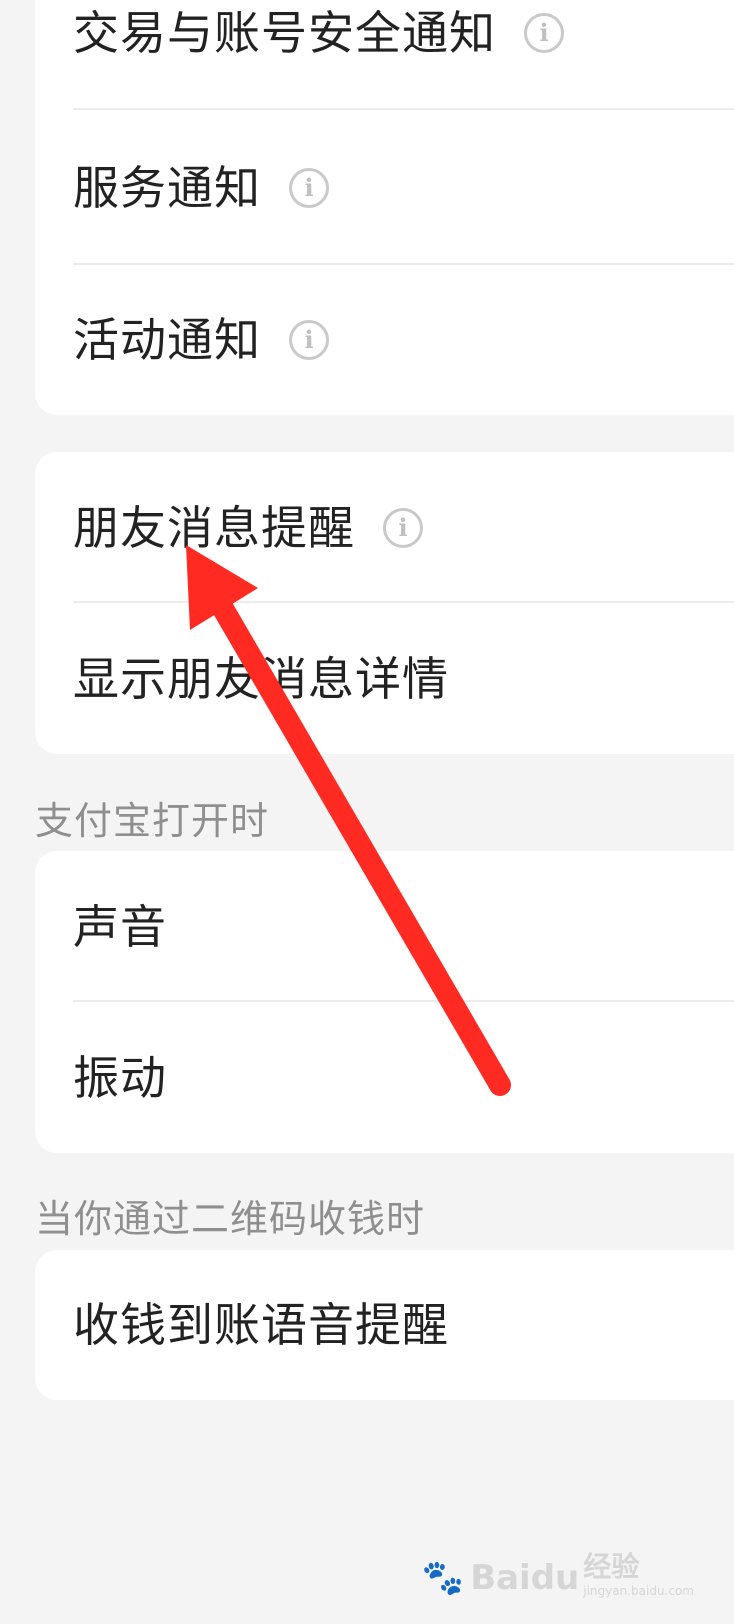 The width and height of the screenshot is (734, 1624). What do you see at coordinates (384, 187) in the screenshot?
I see `row-service-notice: 服务通知 i` at bounding box center [384, 187].